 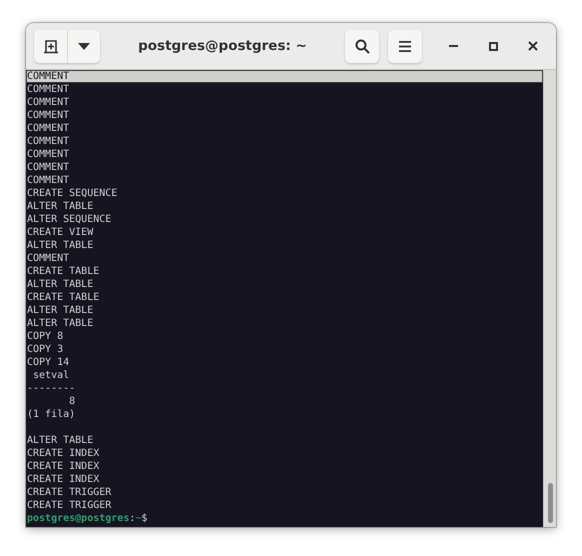 I want to click on menu-button, so click(x=405, y=46).